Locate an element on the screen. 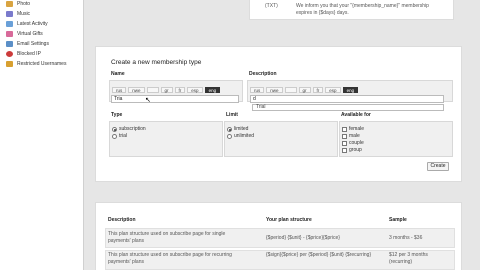  available-option-female: female is located at coordinates (353, 129).